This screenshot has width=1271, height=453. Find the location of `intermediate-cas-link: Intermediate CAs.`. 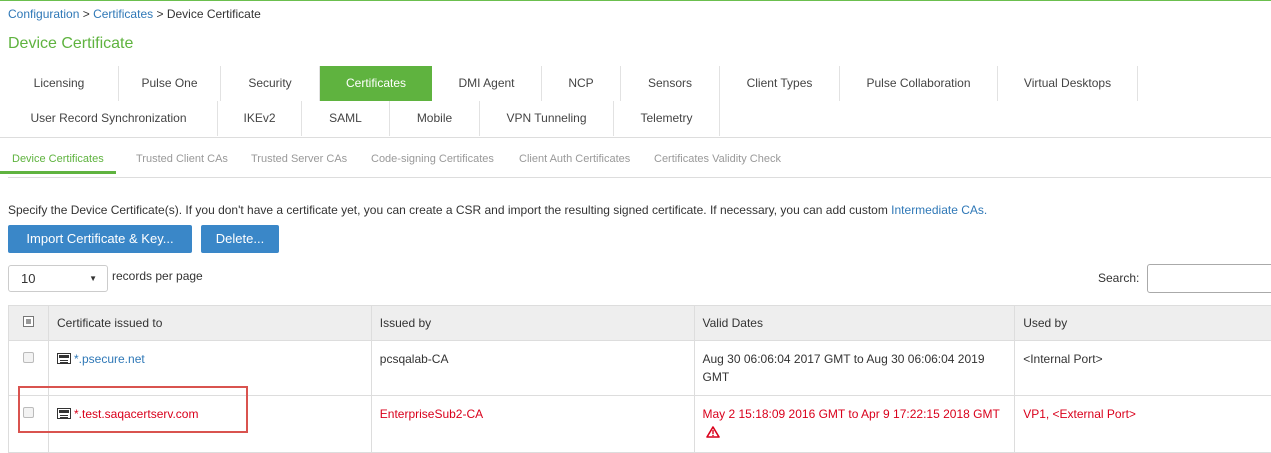

intermediate-cas-link: Intermediate CAs. is located at coordinates (939, 210).